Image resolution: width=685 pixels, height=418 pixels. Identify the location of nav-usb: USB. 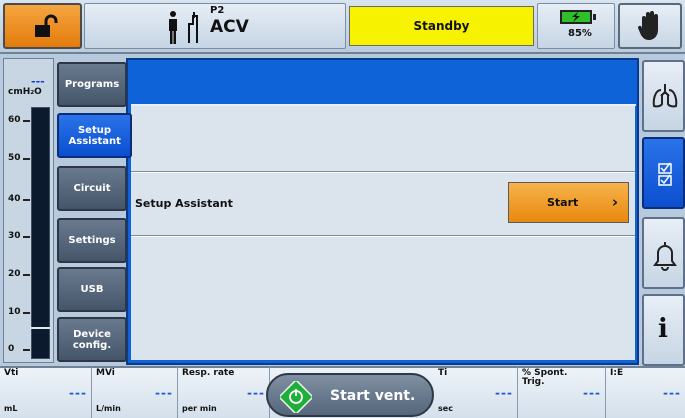
(92, 289).